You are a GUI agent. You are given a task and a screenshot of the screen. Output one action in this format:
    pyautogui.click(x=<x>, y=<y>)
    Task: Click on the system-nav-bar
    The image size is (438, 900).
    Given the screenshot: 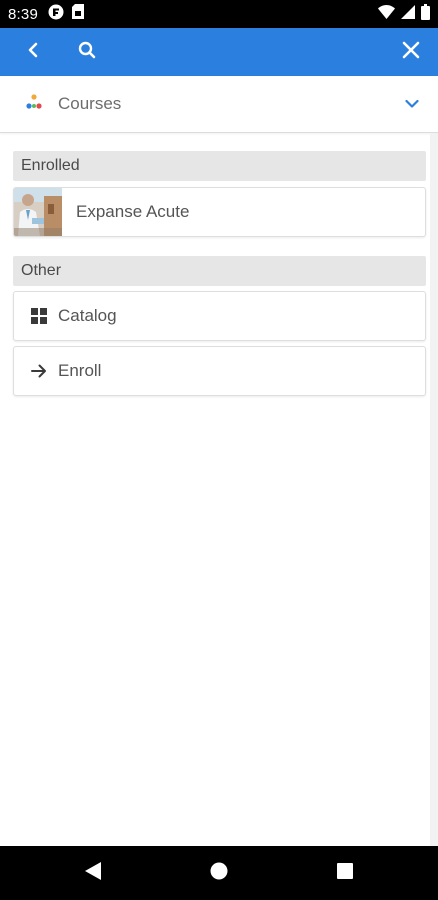 What is the action you would take?
    pyautogui.click(x=219, y=873)
    